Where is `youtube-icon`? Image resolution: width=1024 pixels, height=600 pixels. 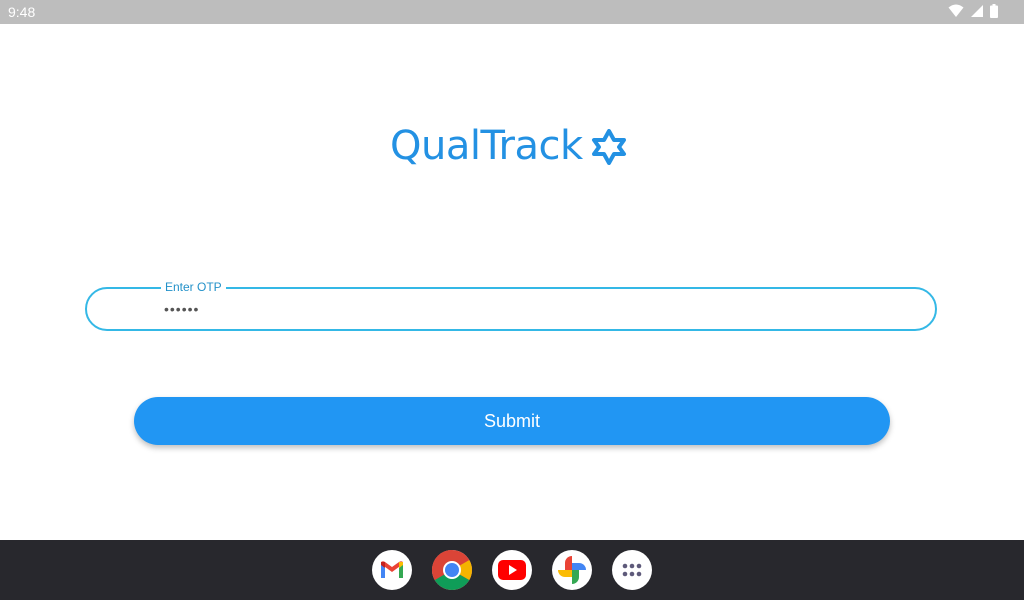
youtube-icon is located at coordinates (512, 570).